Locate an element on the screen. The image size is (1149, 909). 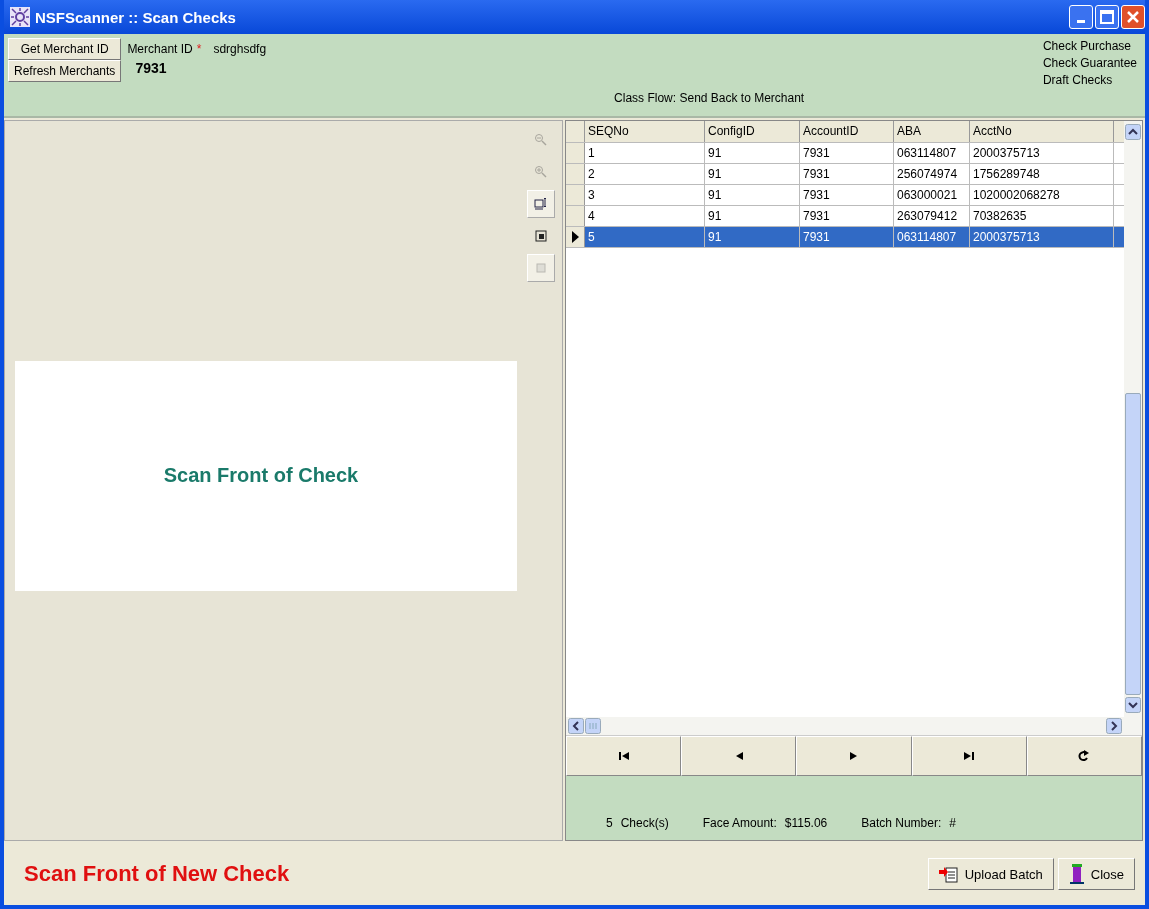
minimize-button is located at coordinates (1081, 17).